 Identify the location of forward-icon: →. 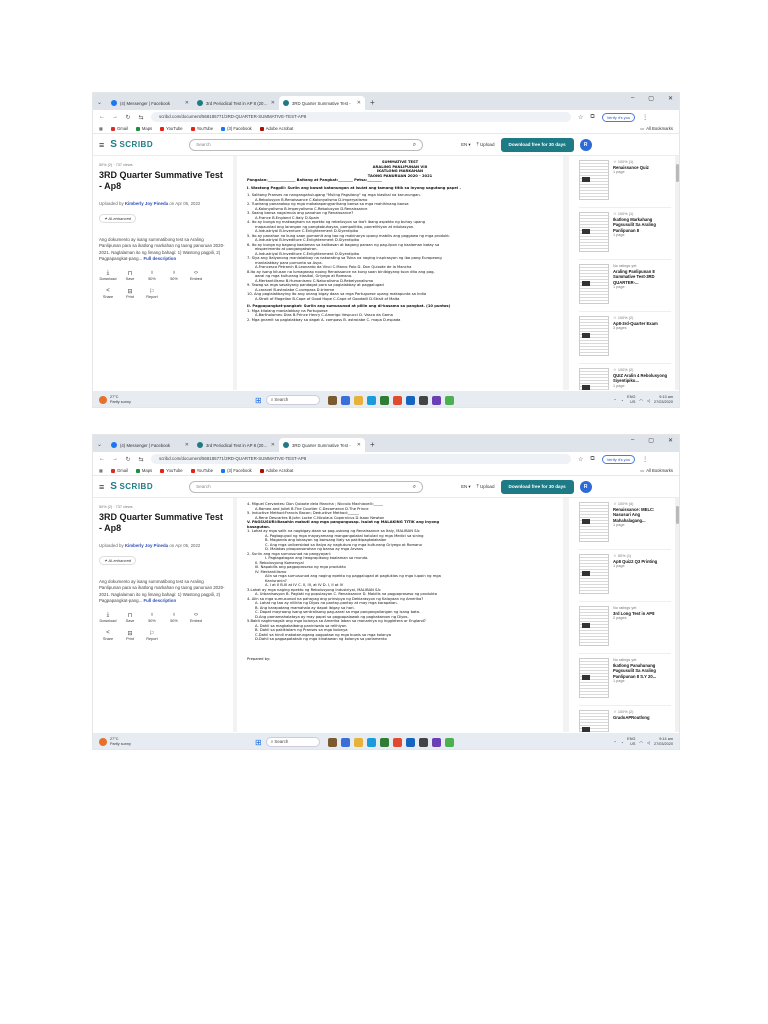
(115, 459).